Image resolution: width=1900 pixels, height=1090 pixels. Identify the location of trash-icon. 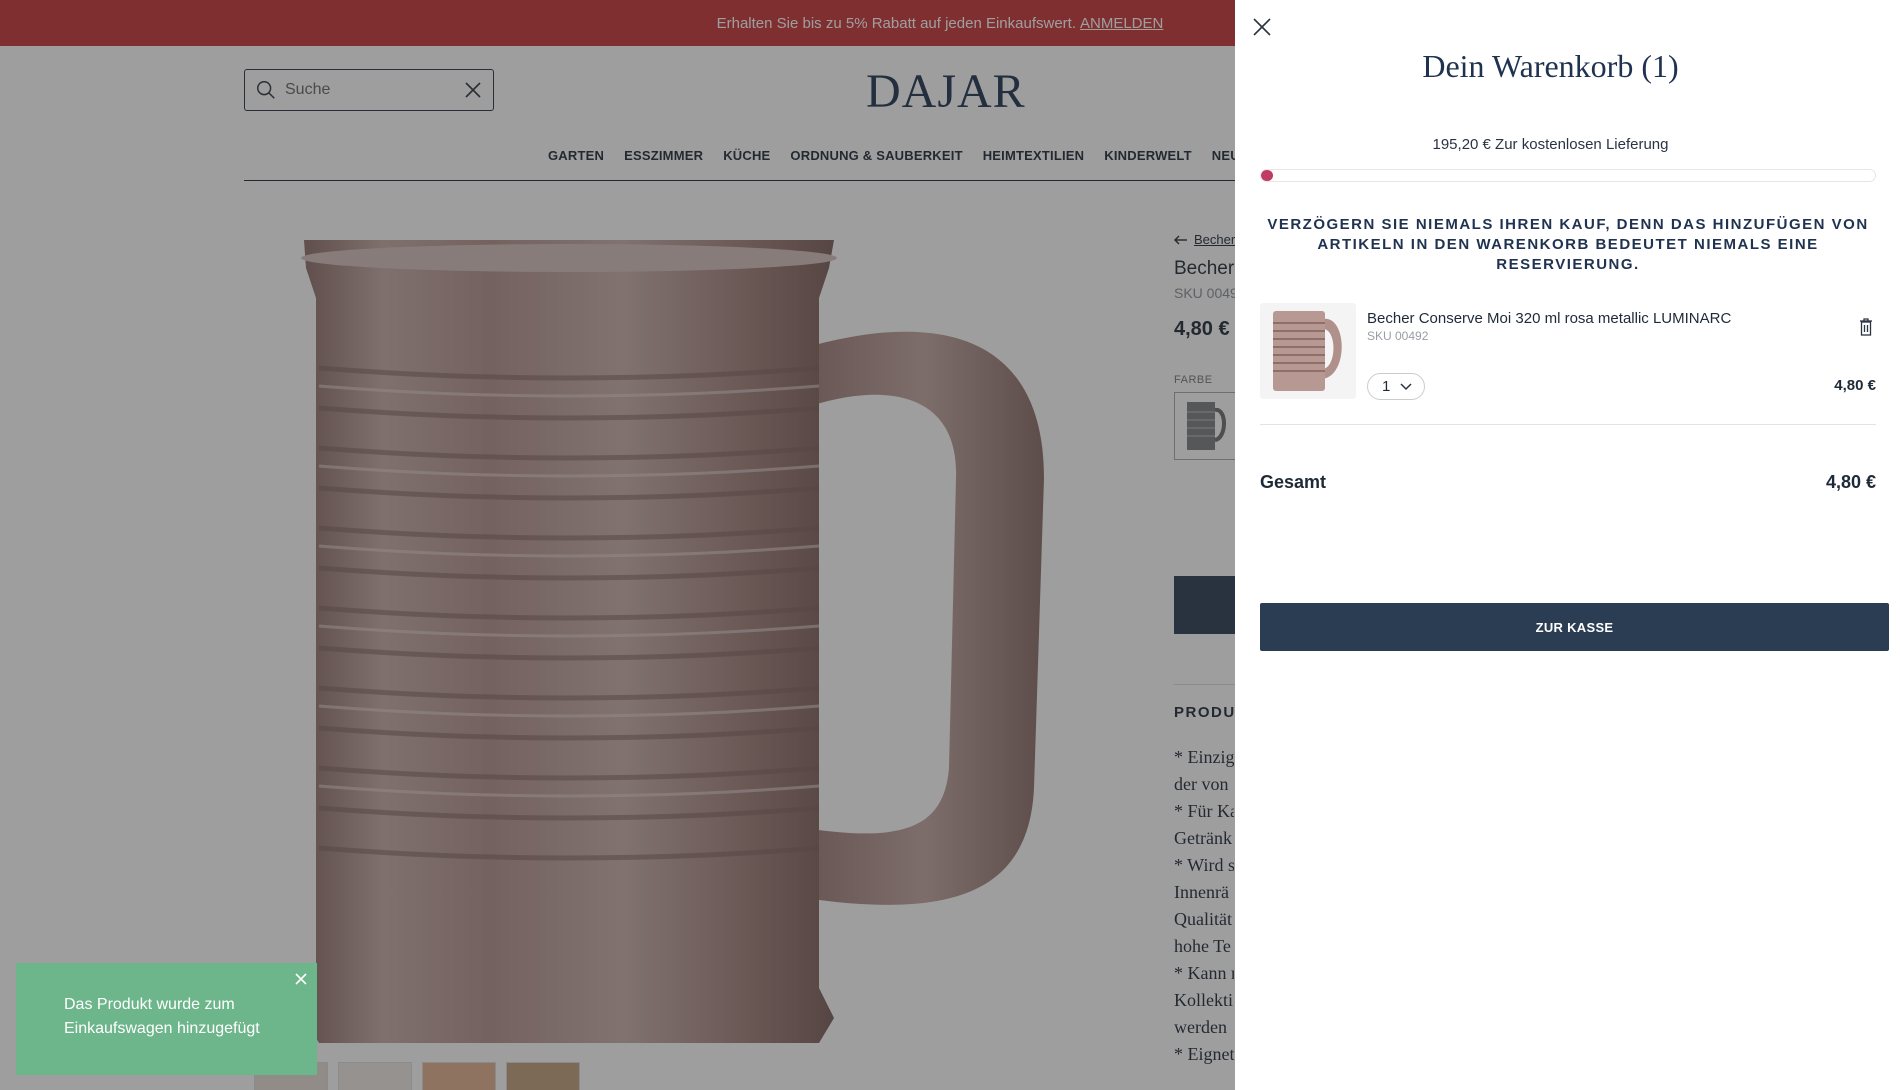
(1866, 327).